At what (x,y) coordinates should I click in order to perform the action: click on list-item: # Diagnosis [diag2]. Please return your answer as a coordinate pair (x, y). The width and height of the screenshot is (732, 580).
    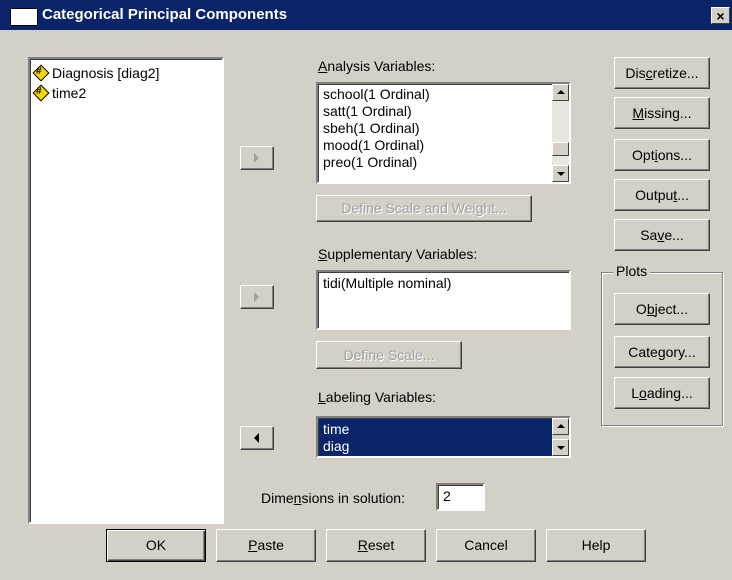
    Looking at the image, I should click on (126, 73).